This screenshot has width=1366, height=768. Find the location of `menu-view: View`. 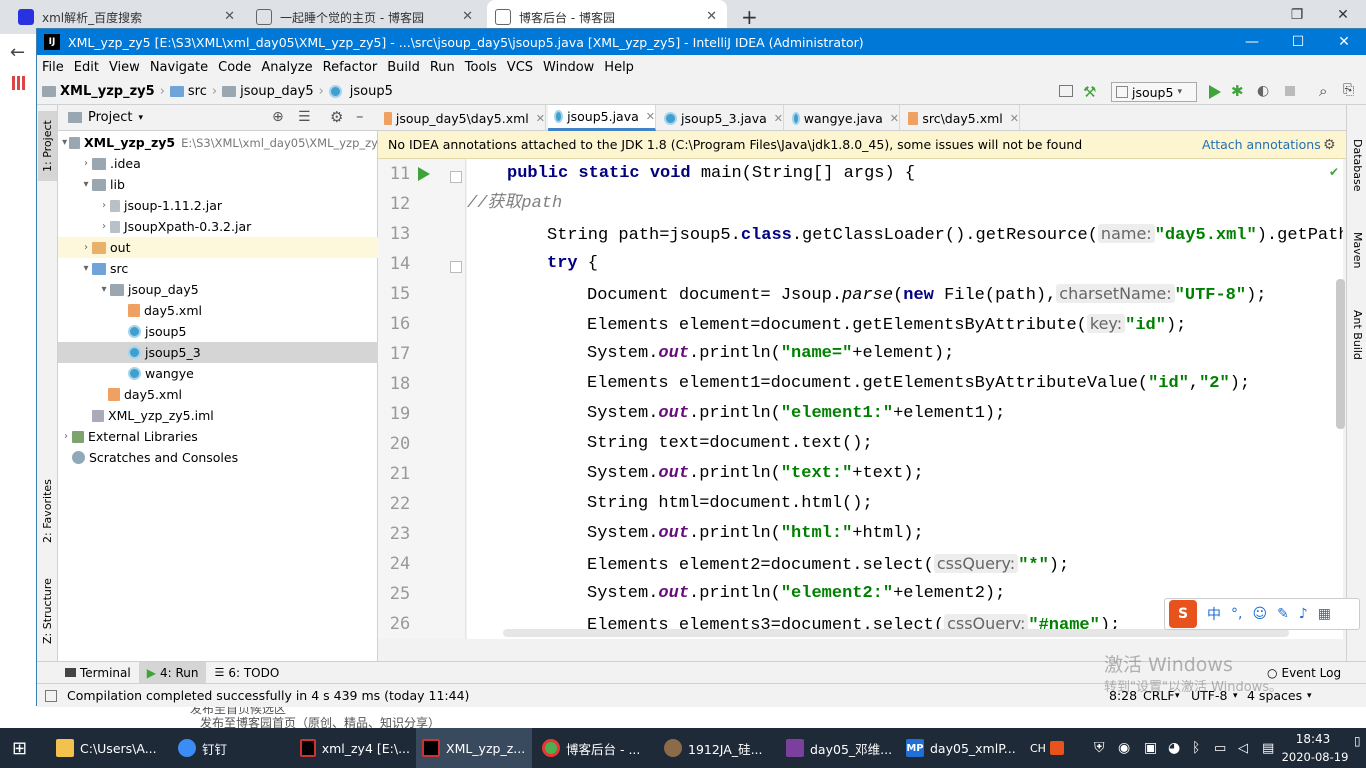

menu-view: View is located at coordinates (124, 67).